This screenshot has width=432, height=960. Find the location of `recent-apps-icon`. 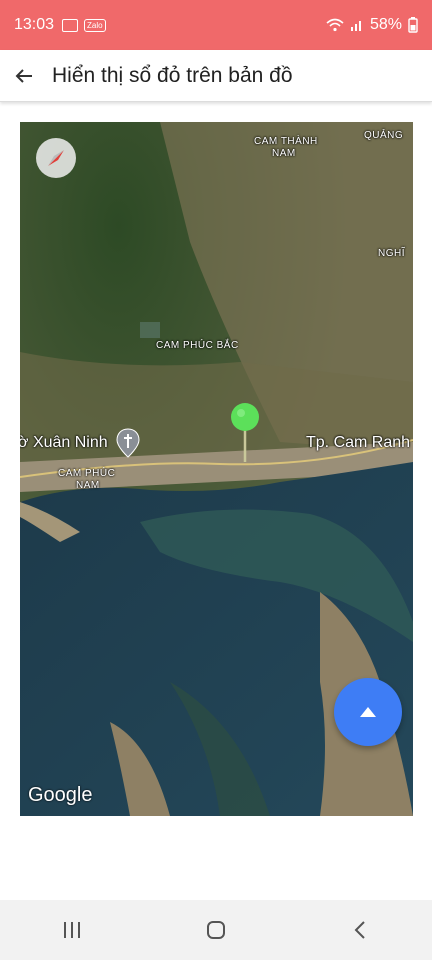

recent-apps-icon is located at coordinates (72, 930).